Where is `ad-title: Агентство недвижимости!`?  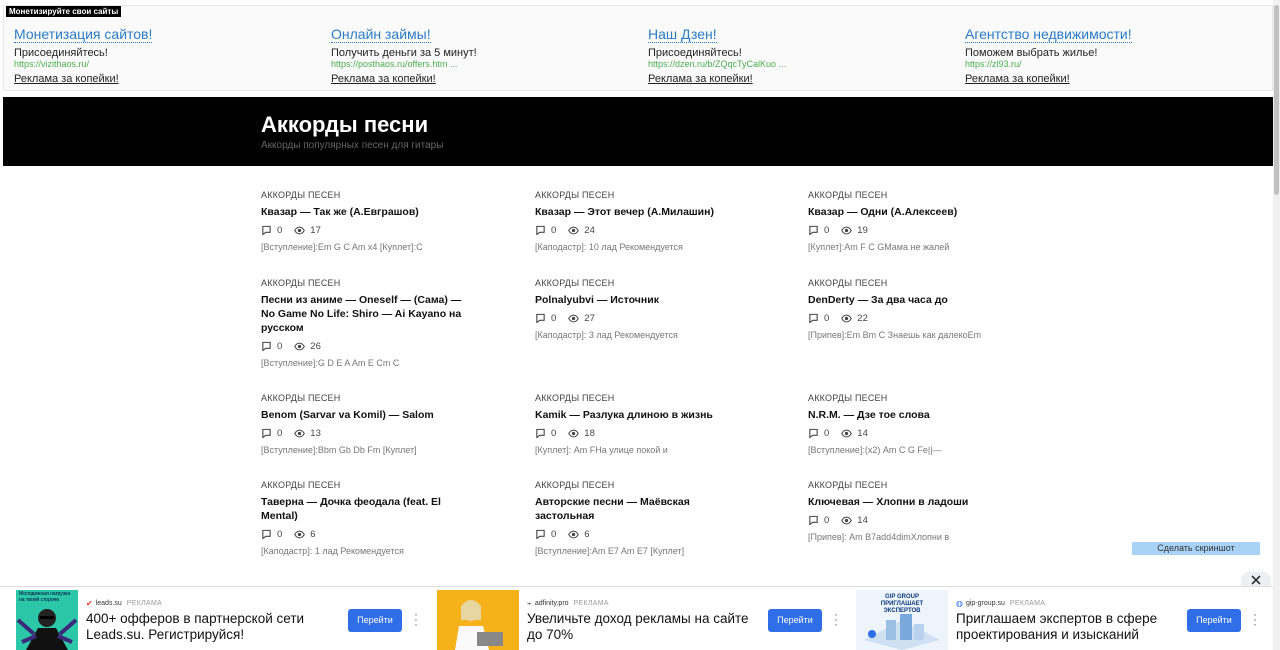
ad-title: Агентство недвижимости! is located at coordinates (1048, 35).